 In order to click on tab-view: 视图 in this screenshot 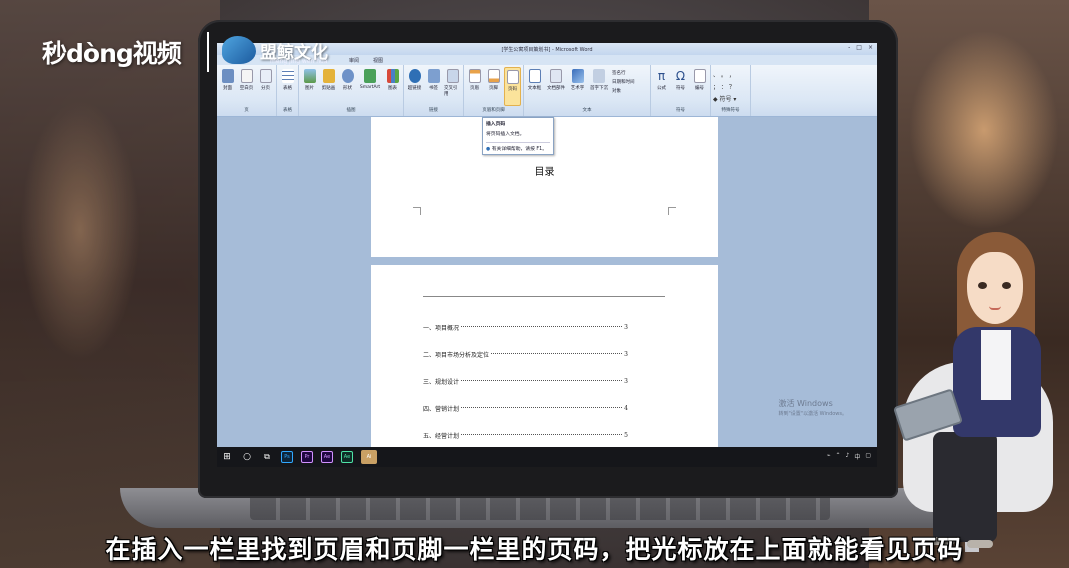, I will do `click(378, 60)`.